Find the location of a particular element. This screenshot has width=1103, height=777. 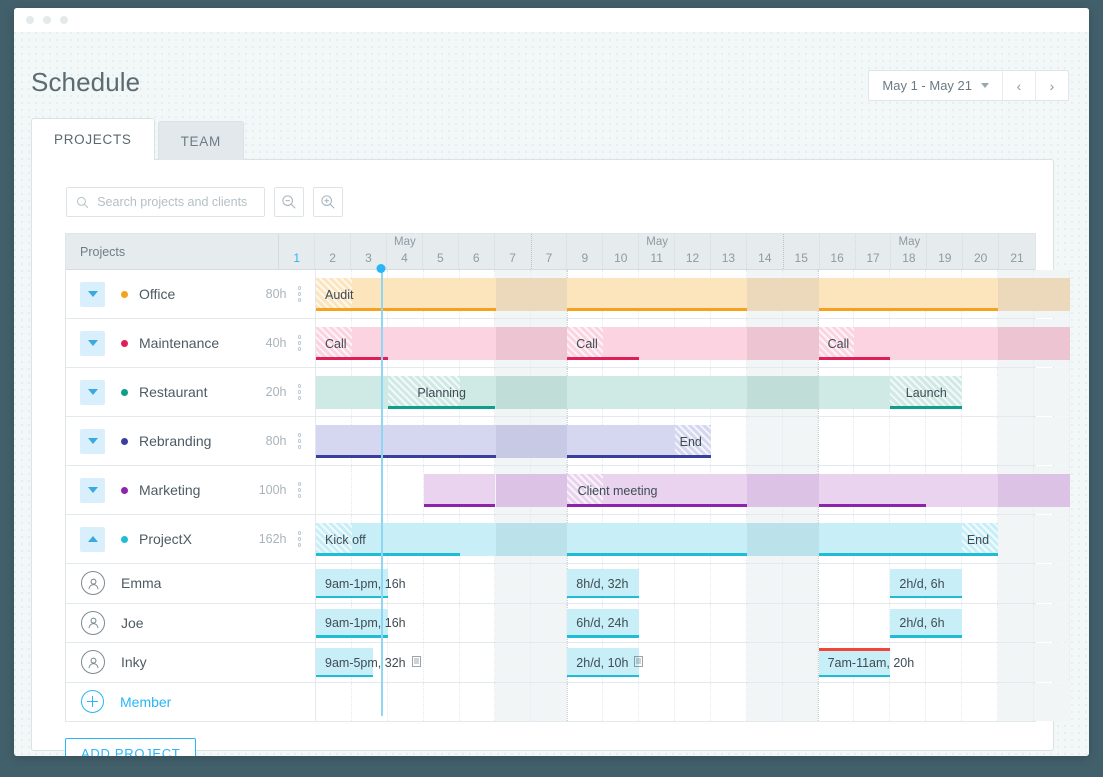

day-header-cell: 7 is located at coordinates (513, 251).